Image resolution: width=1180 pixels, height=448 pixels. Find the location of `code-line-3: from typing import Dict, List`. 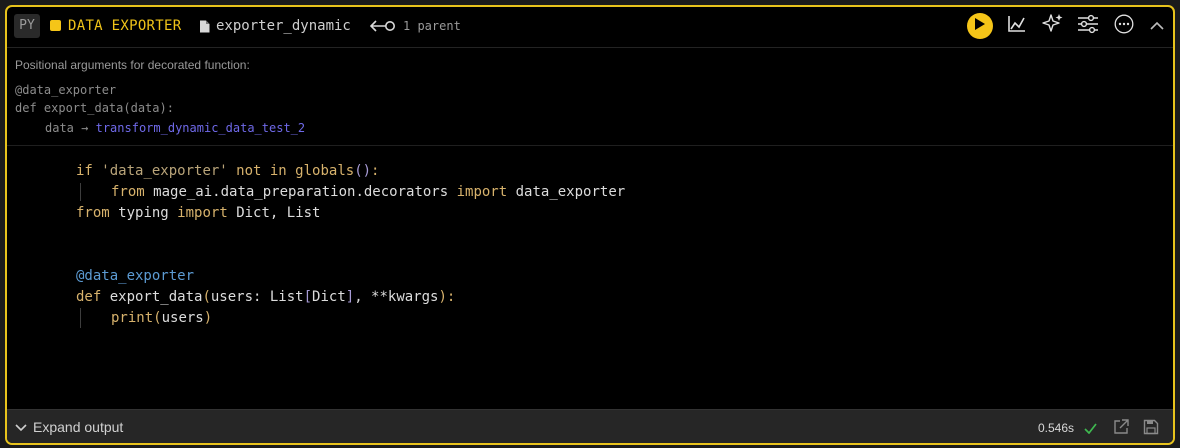

code-line-3: from typing import Dict, List is located at coordinates (198, 213).